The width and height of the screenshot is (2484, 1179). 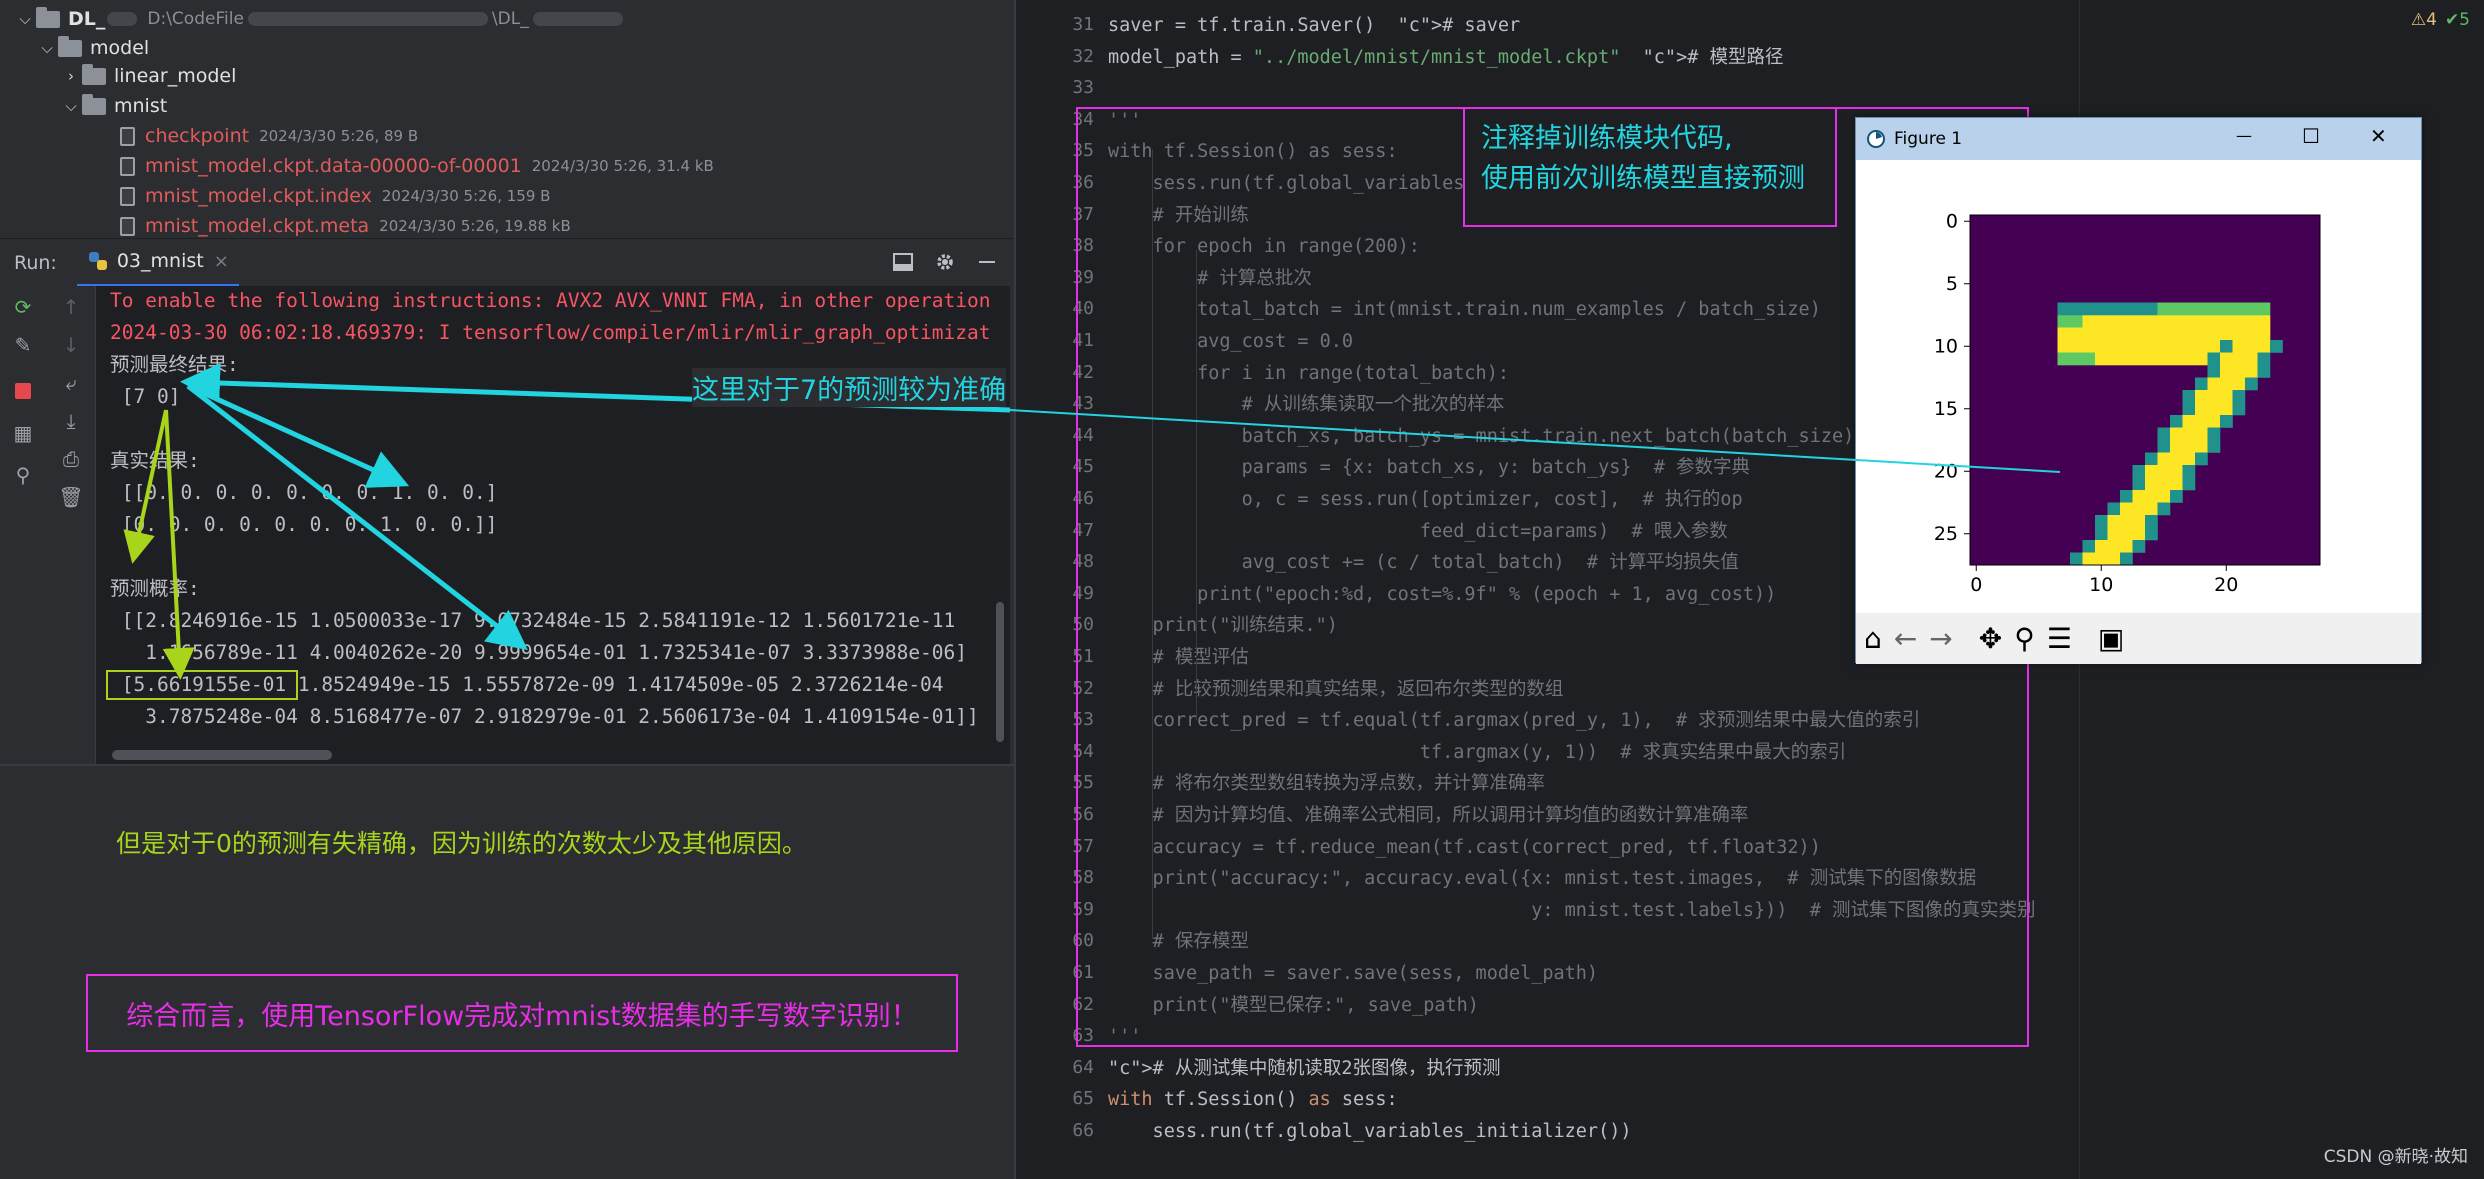 I want to click on tree-item-linear-model: › linear_model, so click(x=148, y=76).